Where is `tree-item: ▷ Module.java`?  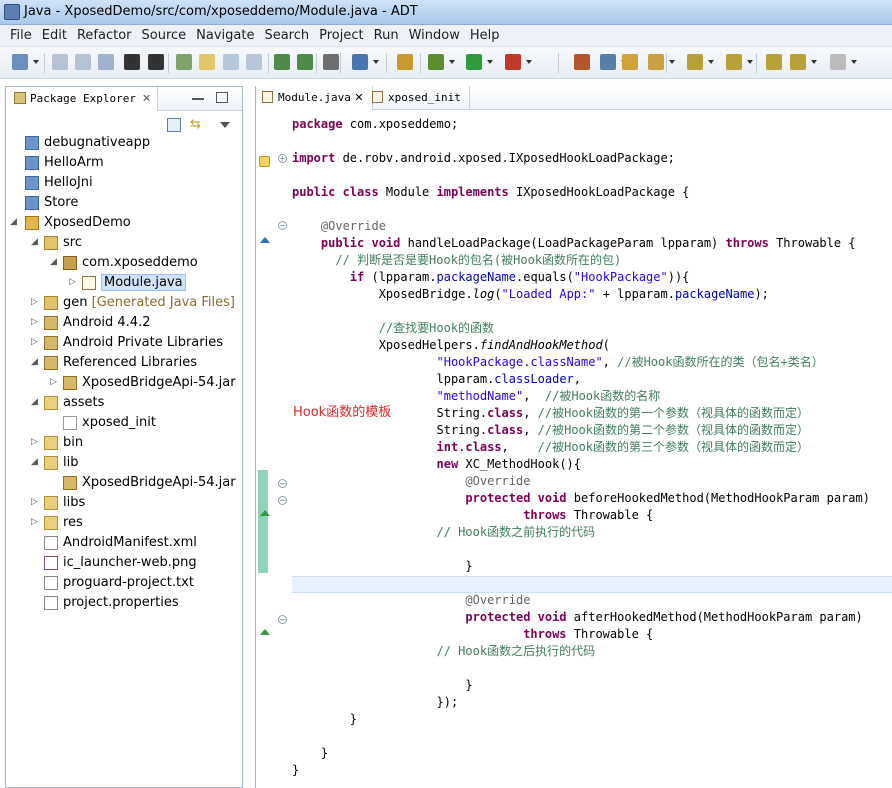
tree-item: ▷ Module.java is located at coordinates (124, 283).